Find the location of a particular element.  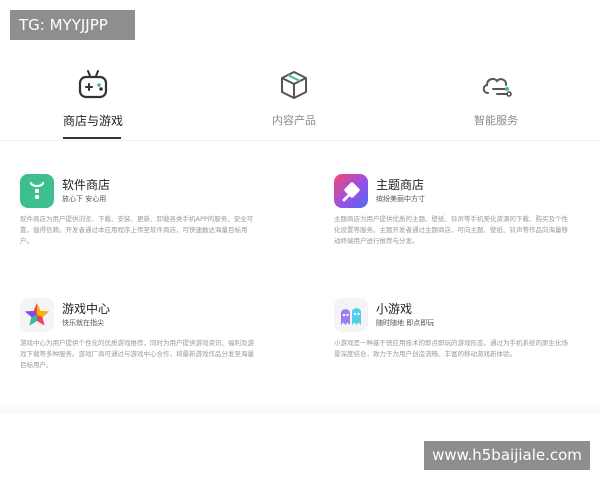

cloud-service-icon is located at coordinates (497, 87).